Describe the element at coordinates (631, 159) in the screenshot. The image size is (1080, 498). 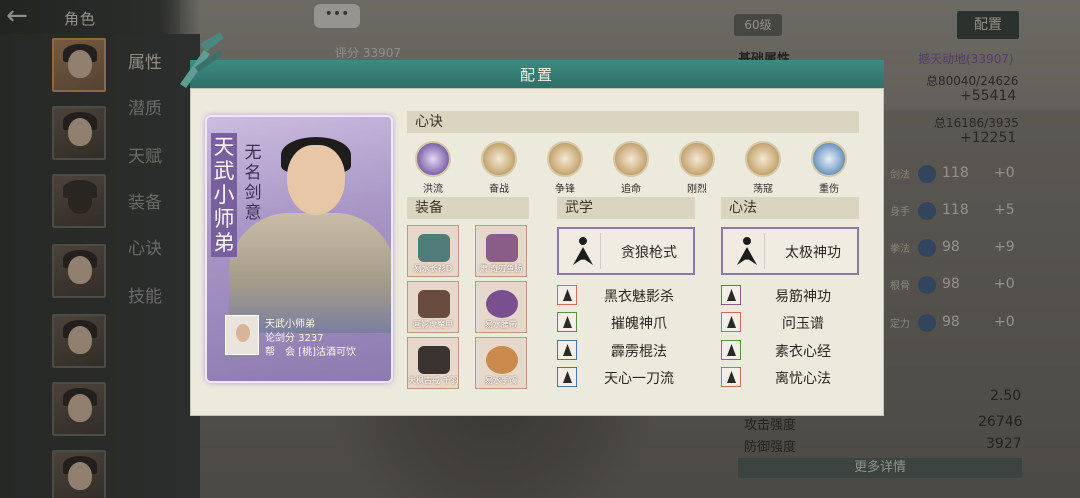
I see `chase-skill-icon` at that location.